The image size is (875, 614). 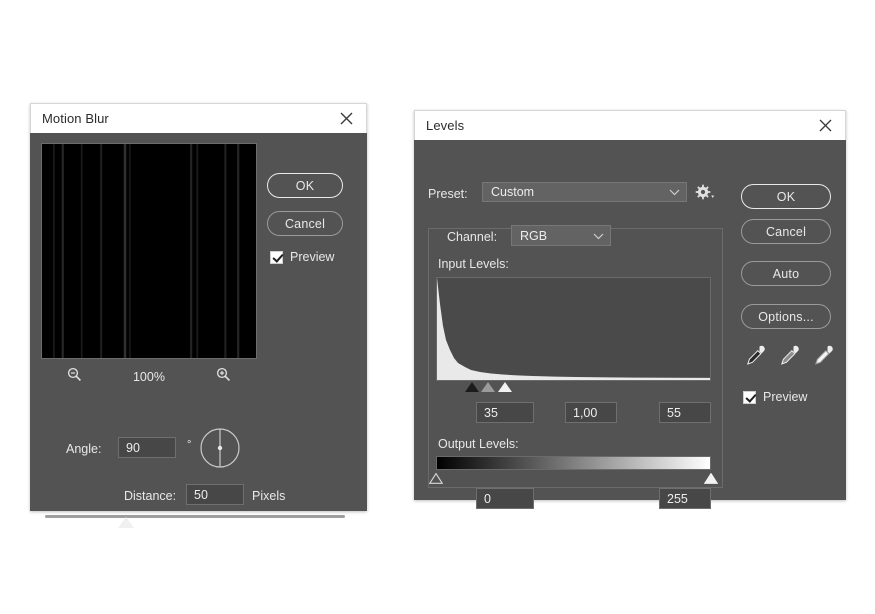 I want to click on input-levels-label: Input Levels:, so click(x=473, y=264).